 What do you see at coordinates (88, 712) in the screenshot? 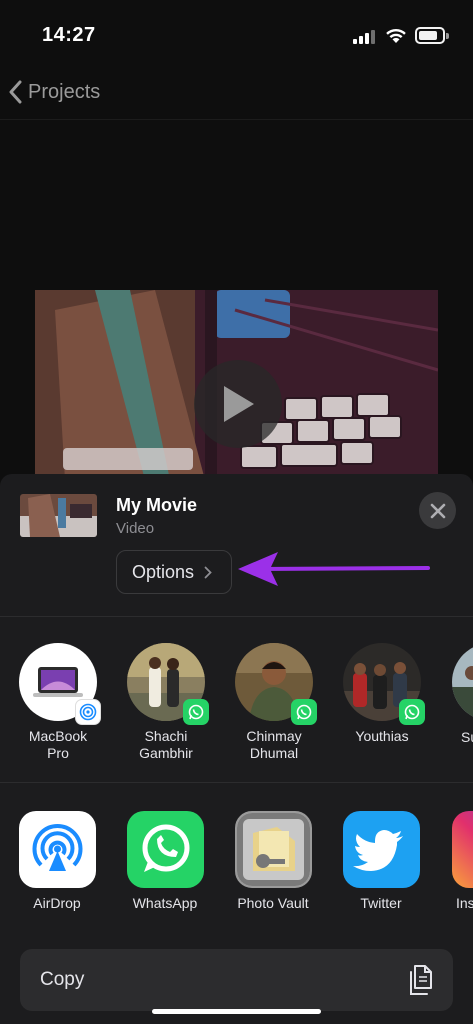
I see `airdrop-badge-icon` at bounding box center [88, 712].